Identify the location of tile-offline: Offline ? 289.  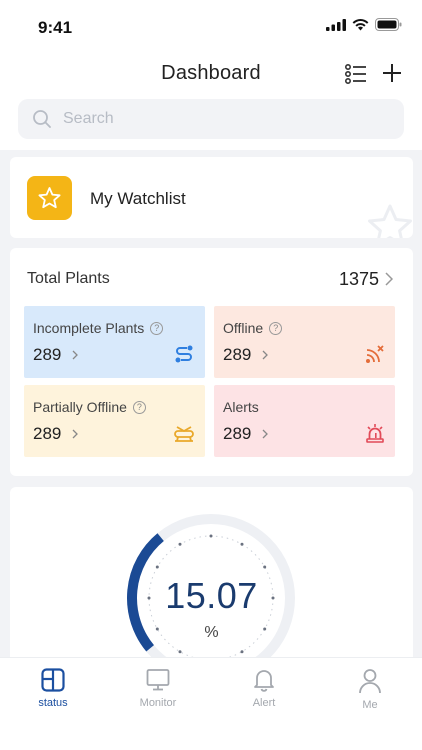
(304, 342).